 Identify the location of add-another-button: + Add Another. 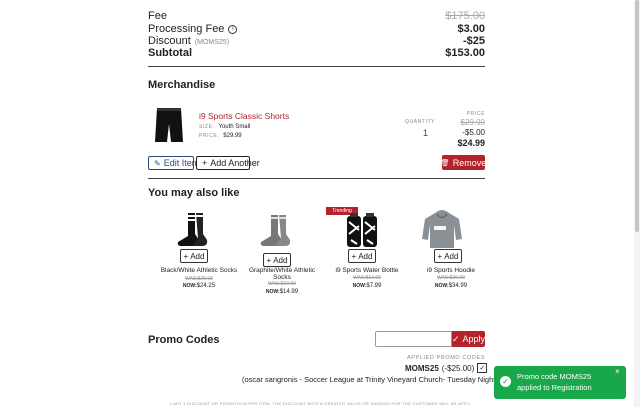
(228, 163).